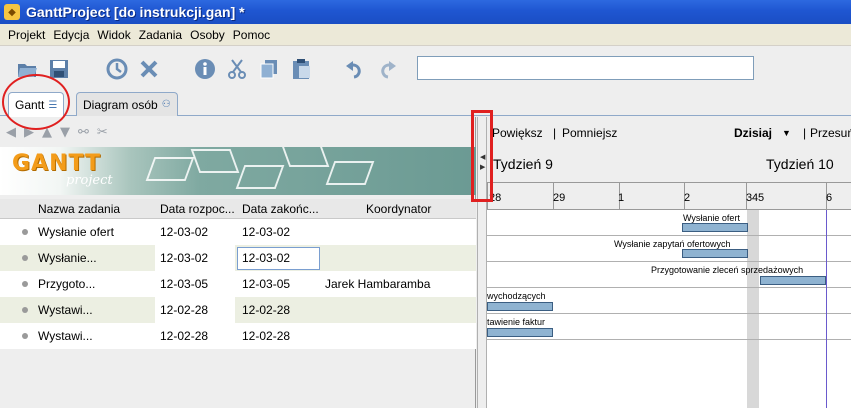 Image resolution: width=851 pixels, height=408 pixels. I want to click on day-label: 29, so click(559, 198).